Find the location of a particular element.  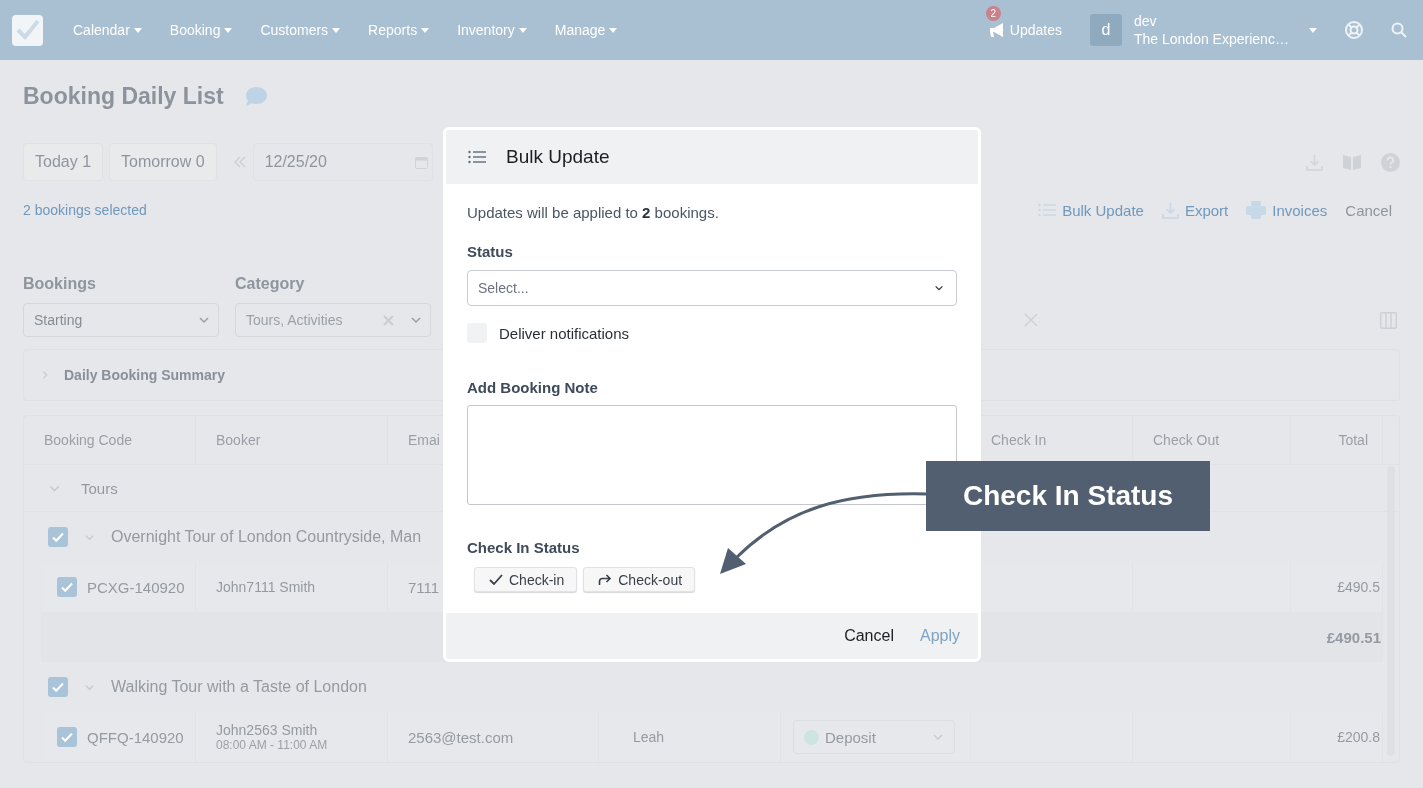

updates-link: Updates is located at coordinates (1025, 30).